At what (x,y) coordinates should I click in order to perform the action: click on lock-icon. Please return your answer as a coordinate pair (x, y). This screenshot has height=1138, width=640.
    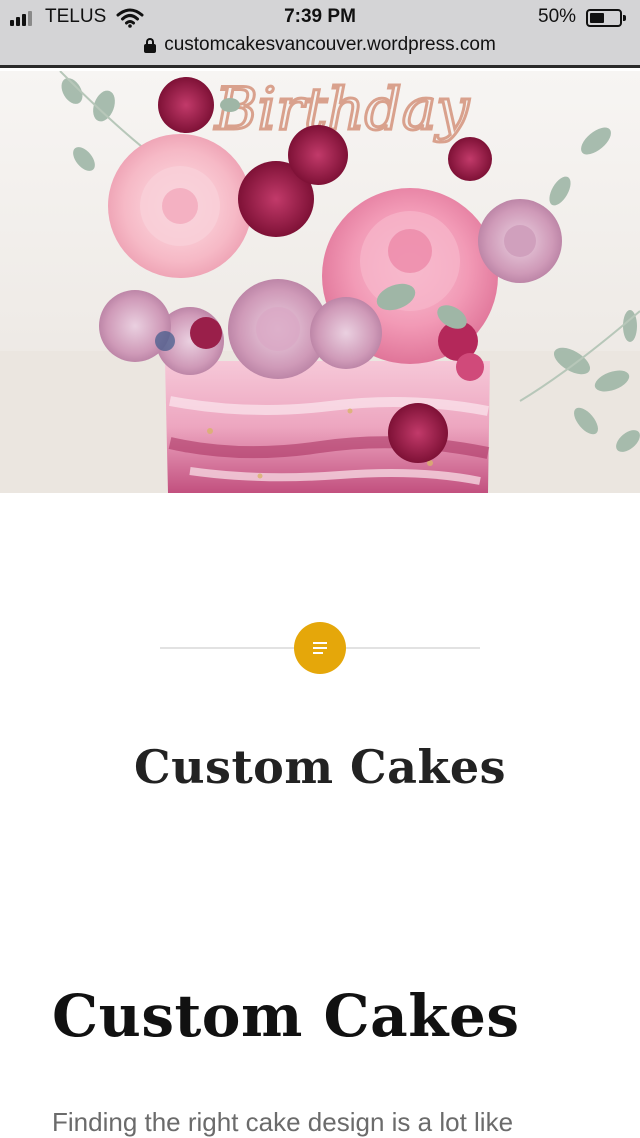
    Looking at the image, I should click on (150, 45).